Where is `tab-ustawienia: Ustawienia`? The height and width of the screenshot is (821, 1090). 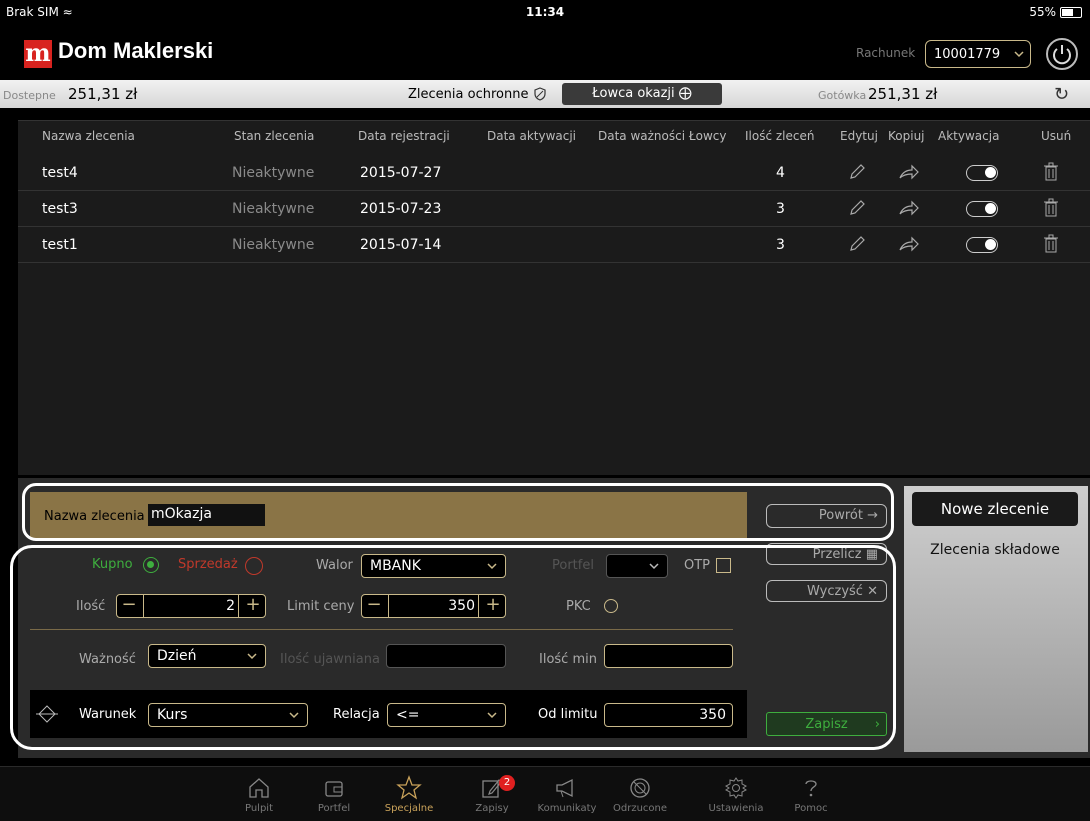
tab-ustawienia: Ustawienia is located at coordinates (736, 793).